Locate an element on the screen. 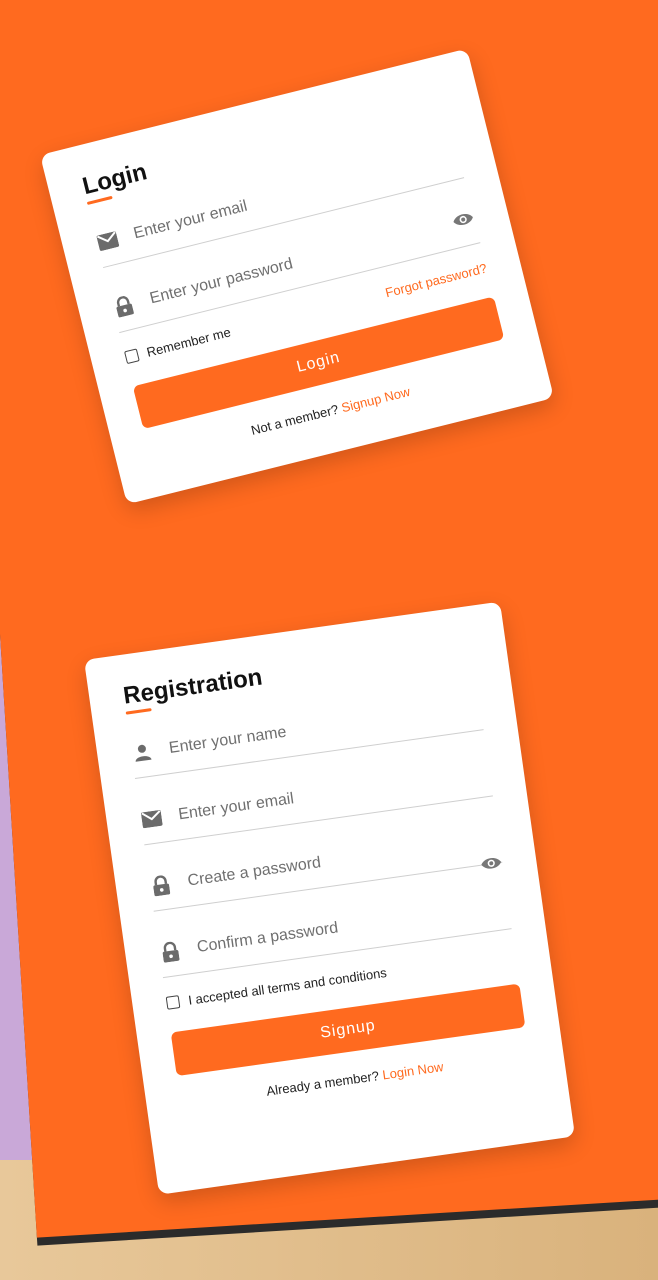 This screenshot has height=1280, width=658. reg-confirm-input is located at coordinates (351, 926).